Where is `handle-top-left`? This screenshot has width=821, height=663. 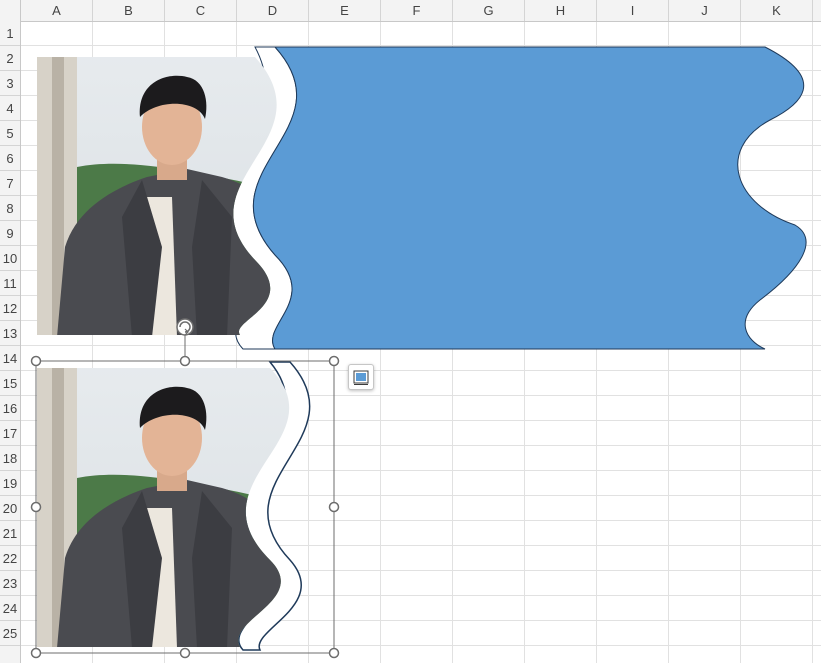
handle-top-left is located at coordinates (36, 361).